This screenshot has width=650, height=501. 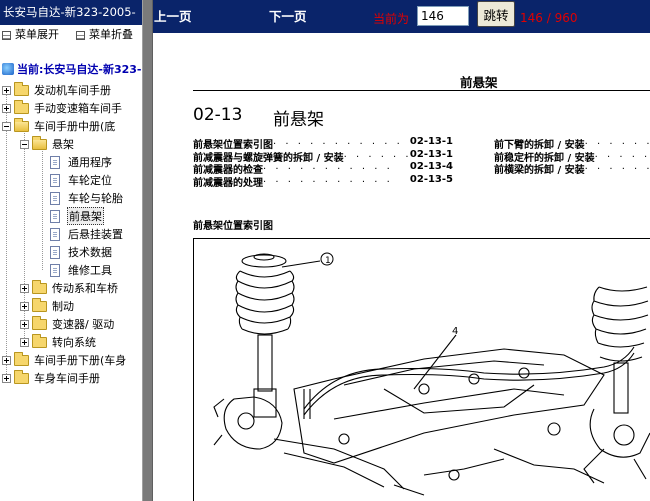 What do you see at coordinates (443, 16) in the screenshot?
I see `page-number-input` at bounding box center [443, 16].